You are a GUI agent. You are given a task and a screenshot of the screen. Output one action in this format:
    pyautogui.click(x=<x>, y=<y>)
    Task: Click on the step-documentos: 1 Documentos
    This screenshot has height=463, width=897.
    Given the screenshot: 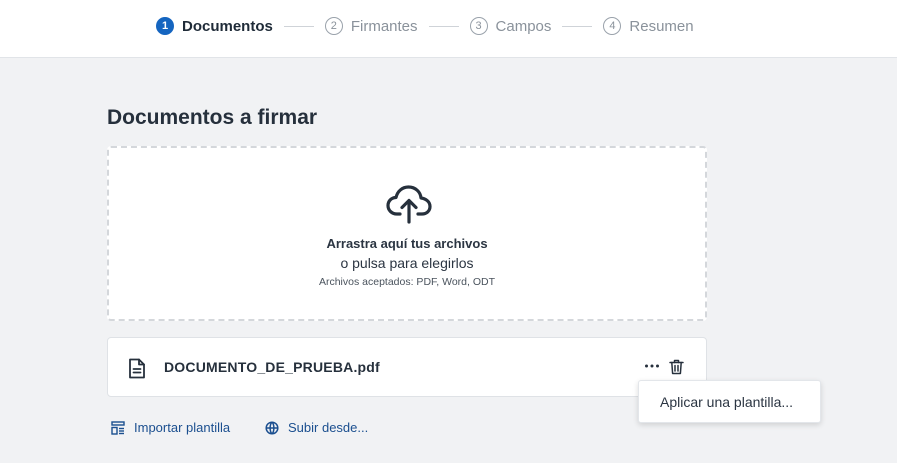 What is the action you would take?
    pyautogui.click(x=214, y=26)
    